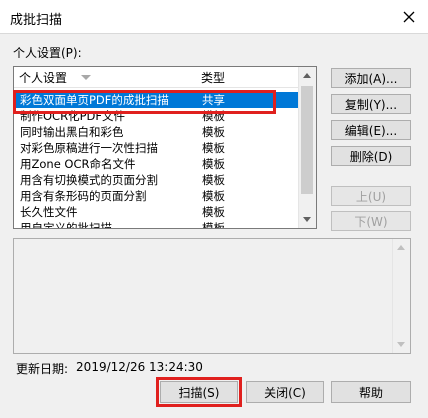  I want to click on list-item: 长久性文件 模板, so click(156, 212).